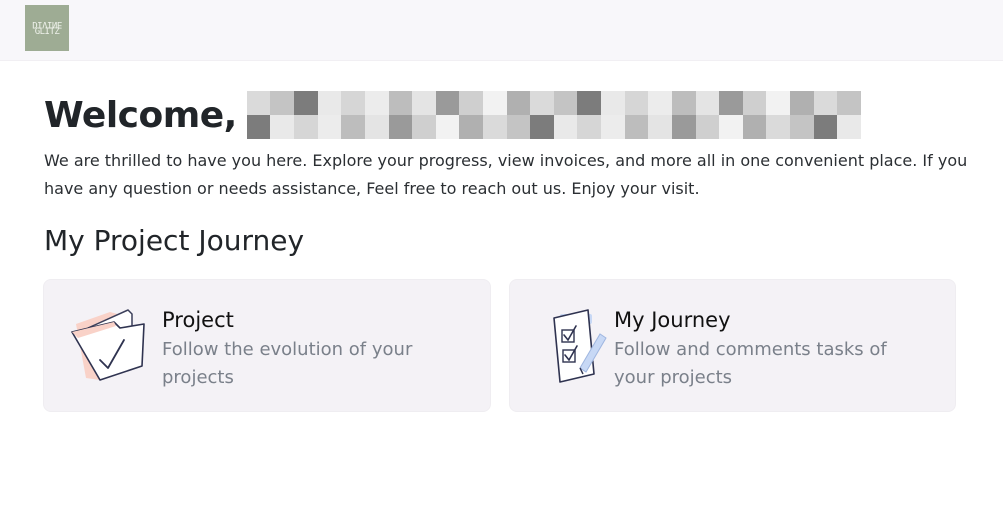 This screenshot has width=1003, height=514. Describe the element at coordinates (47, 32) in the screenshot. I see `logo-line2: GLITZ` at that location.